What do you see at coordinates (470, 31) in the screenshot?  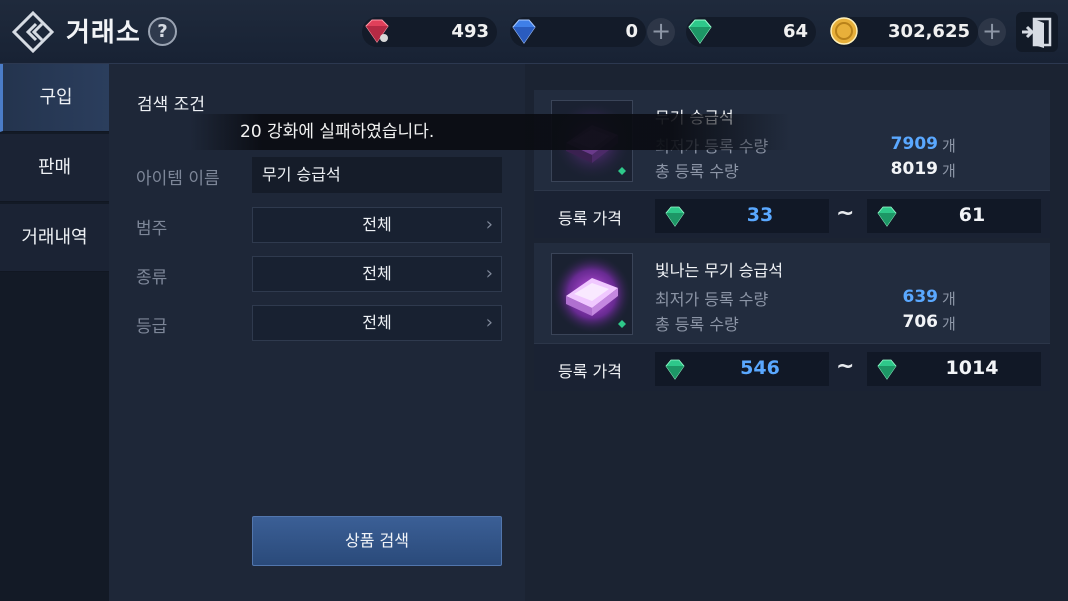 I see `red-gem-amount: 493` at bounding box center [470, 31].